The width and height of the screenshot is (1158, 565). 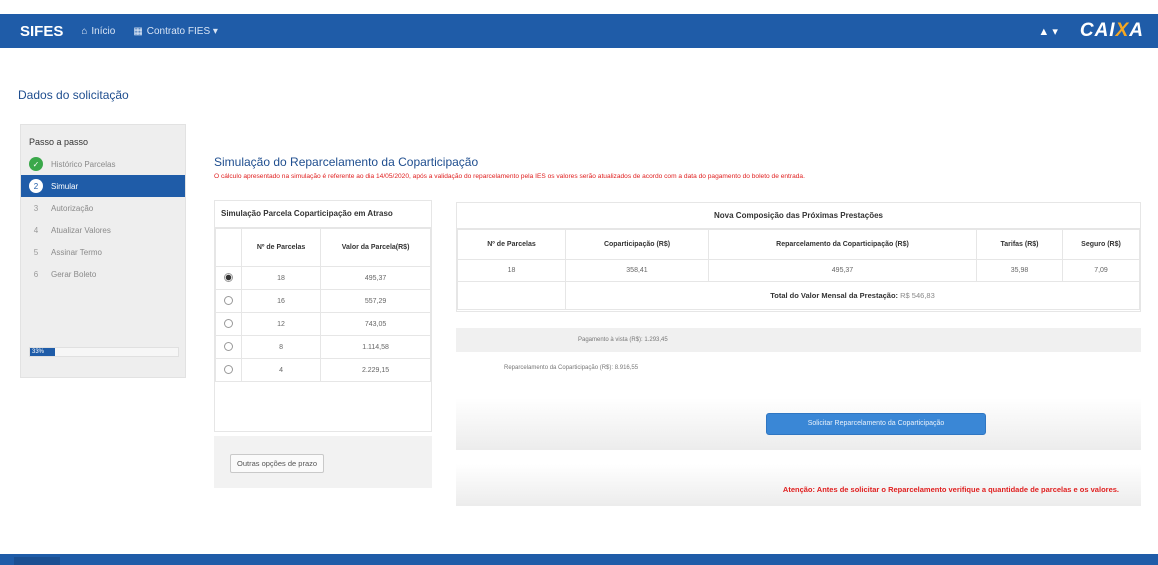 I want to click on cell-parcelas: 4, so click(x=281, y=370).